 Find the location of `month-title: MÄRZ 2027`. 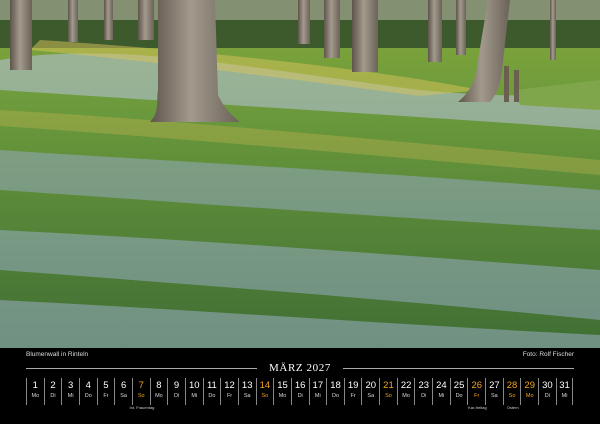

month-title: MÄRZ 2027 is located at coordinates (300, 368).